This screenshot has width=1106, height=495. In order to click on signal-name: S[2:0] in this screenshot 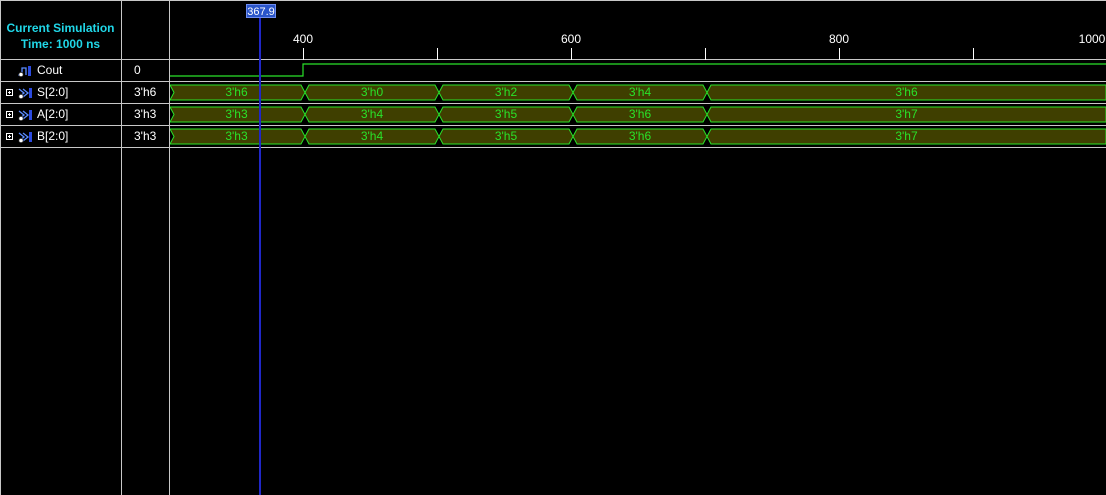, I will do `click(53, 92)`.